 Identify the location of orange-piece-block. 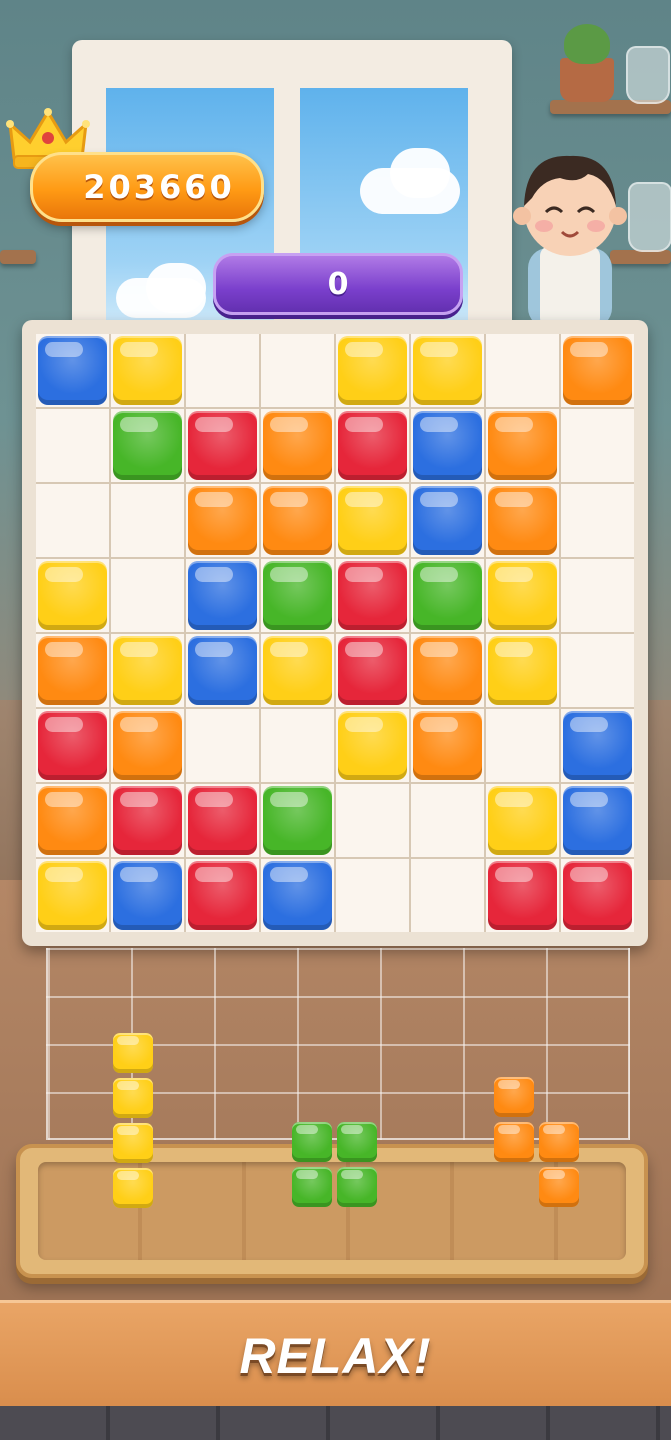
(514, 1097).